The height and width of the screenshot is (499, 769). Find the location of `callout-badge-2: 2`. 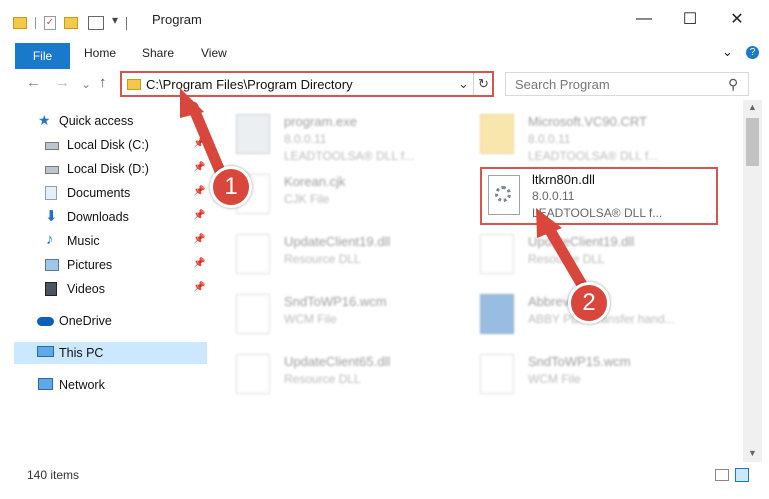

callout-badge-2: 2 is located at coordinates (589, 303).